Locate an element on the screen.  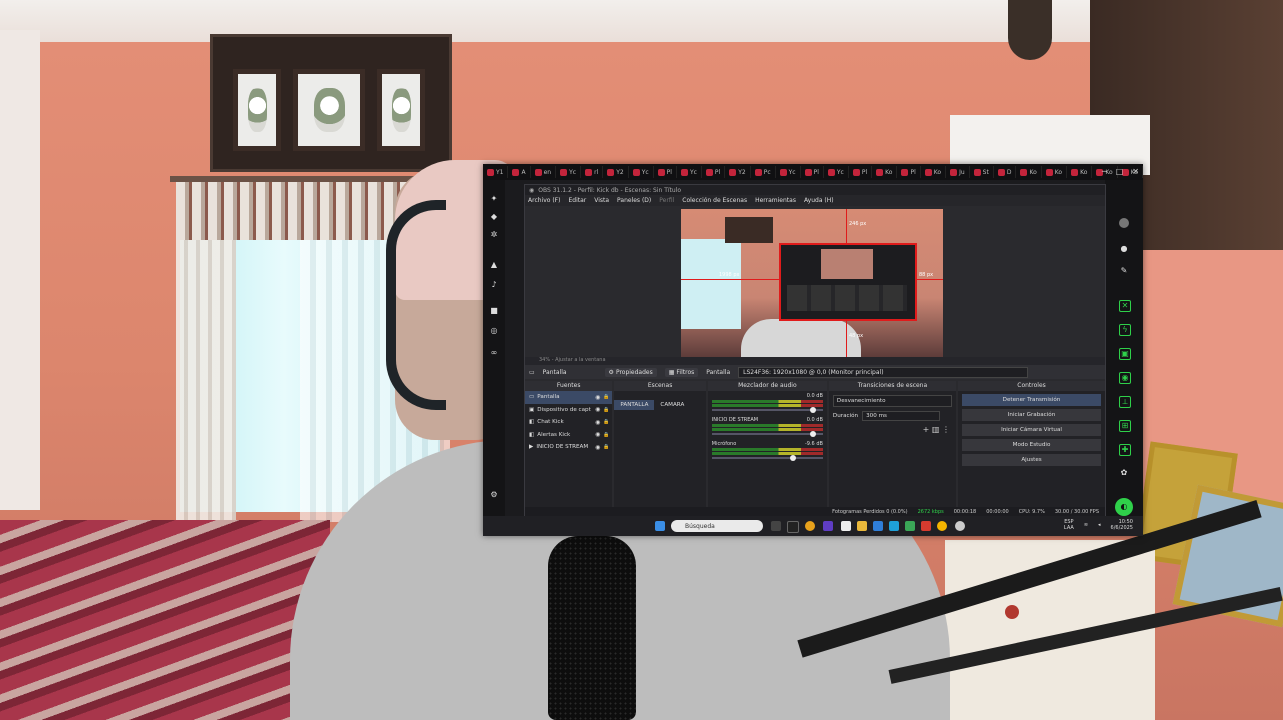
pencil-icon: ✎ is located at coordinates (1124, 271).